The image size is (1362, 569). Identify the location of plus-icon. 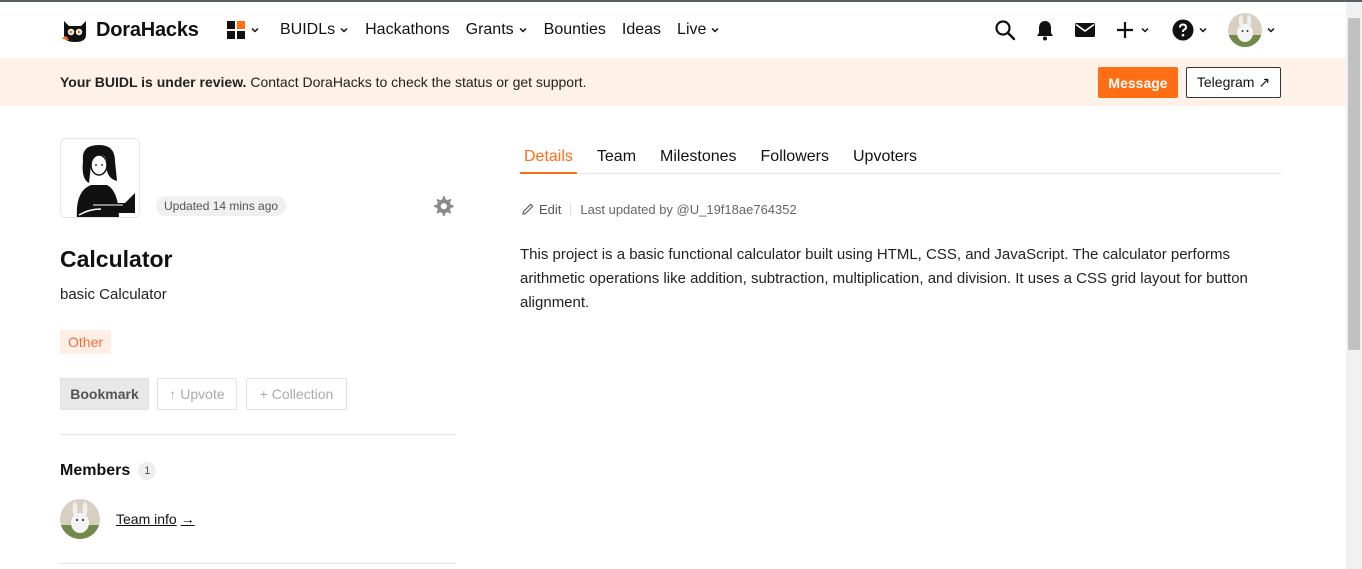
(1125, 30).